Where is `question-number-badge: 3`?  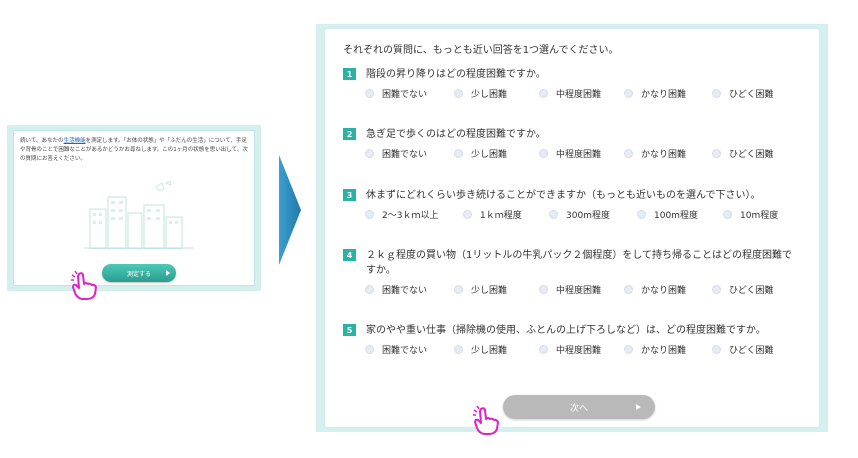 question-number-badge: 3 is located at coordinates (349, 195).